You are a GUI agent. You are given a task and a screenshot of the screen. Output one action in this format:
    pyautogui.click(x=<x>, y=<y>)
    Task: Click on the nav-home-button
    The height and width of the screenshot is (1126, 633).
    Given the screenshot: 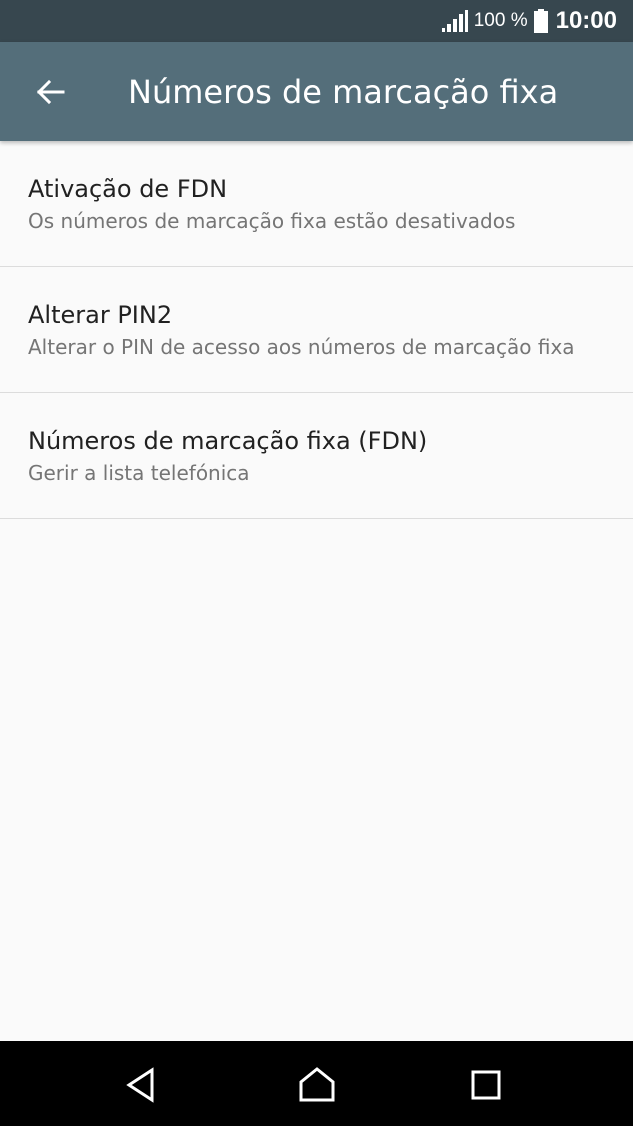 What is the action you would take?
    pyautogui.click(x=317, y=1085)
    